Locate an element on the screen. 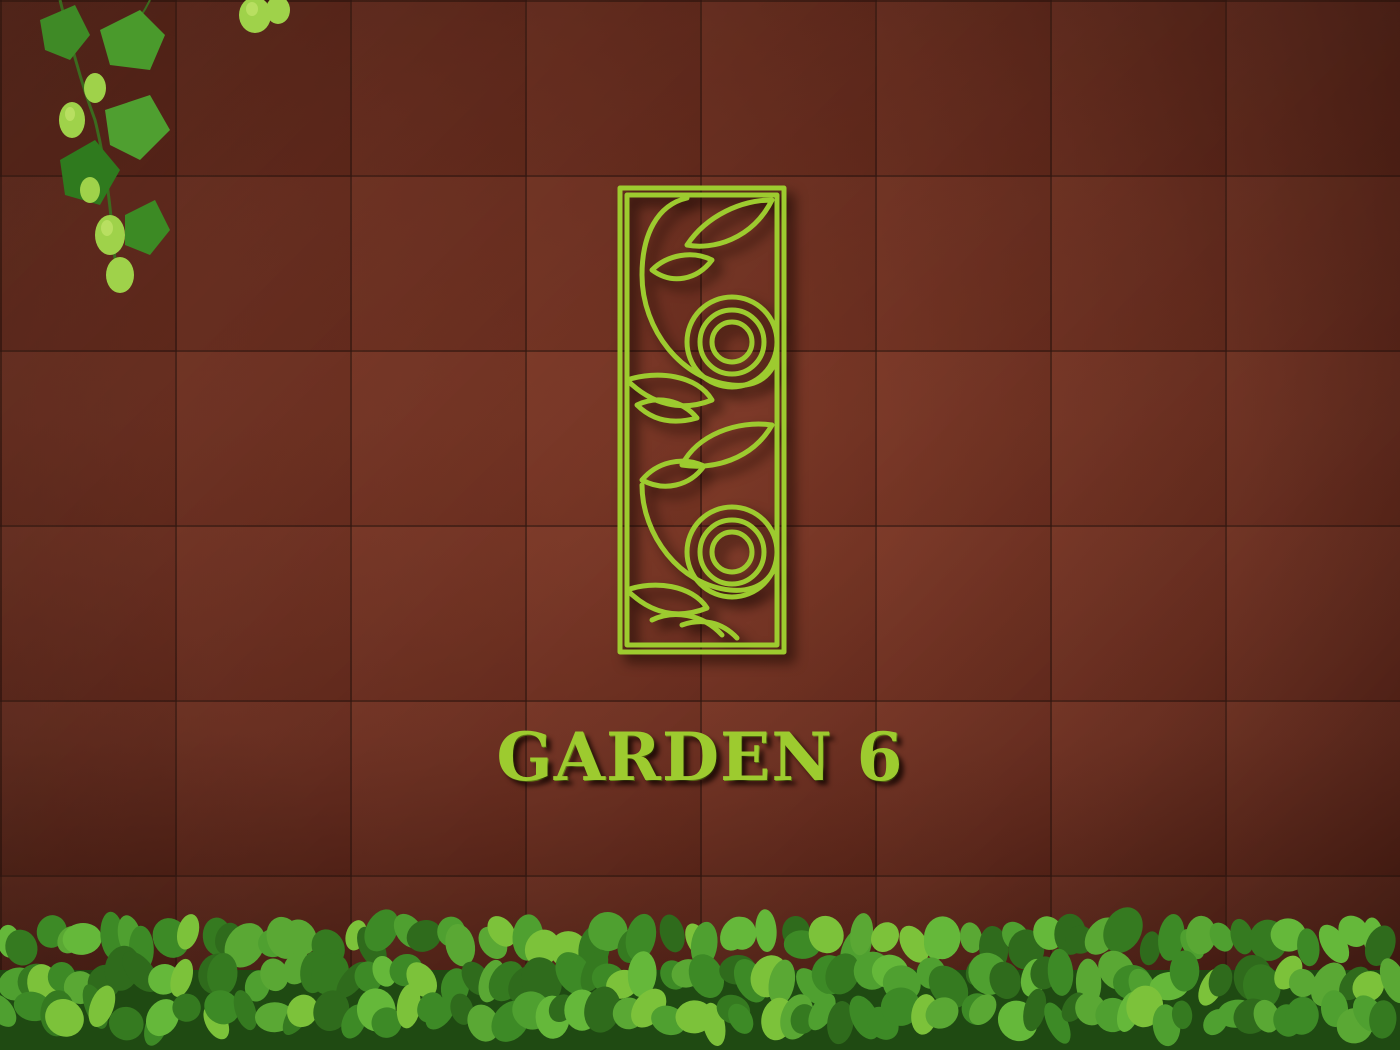  brand-name: GARDEN 6 is located at coordinates (700, 757).